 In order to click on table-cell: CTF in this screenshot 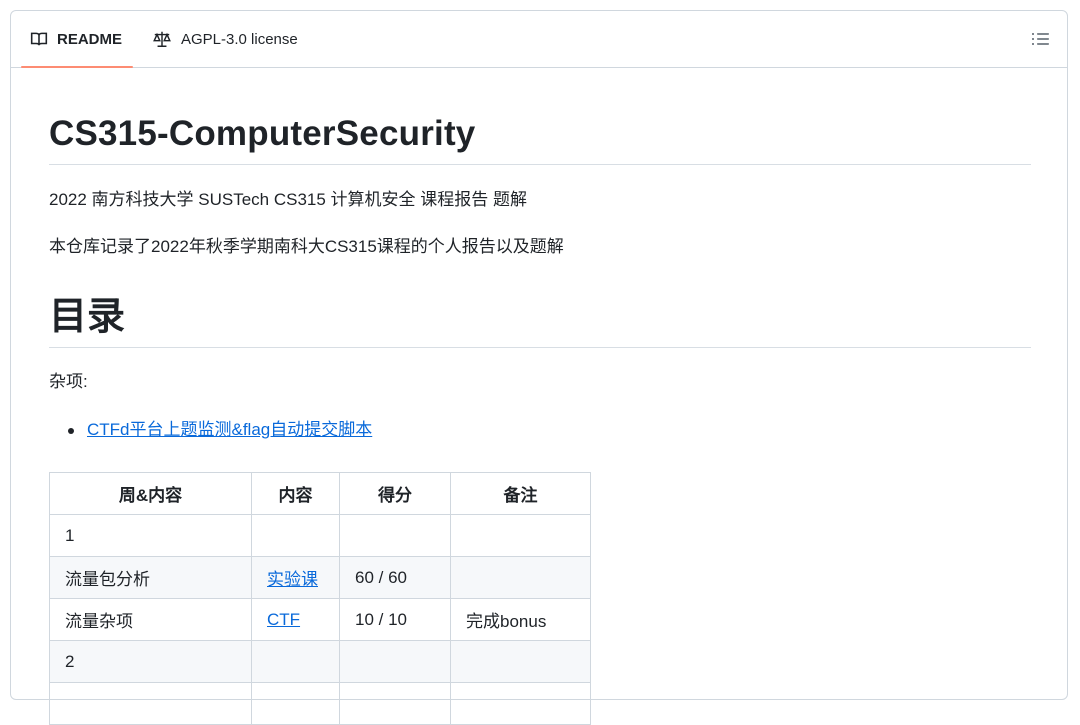, I will do `click(295, 619)`.